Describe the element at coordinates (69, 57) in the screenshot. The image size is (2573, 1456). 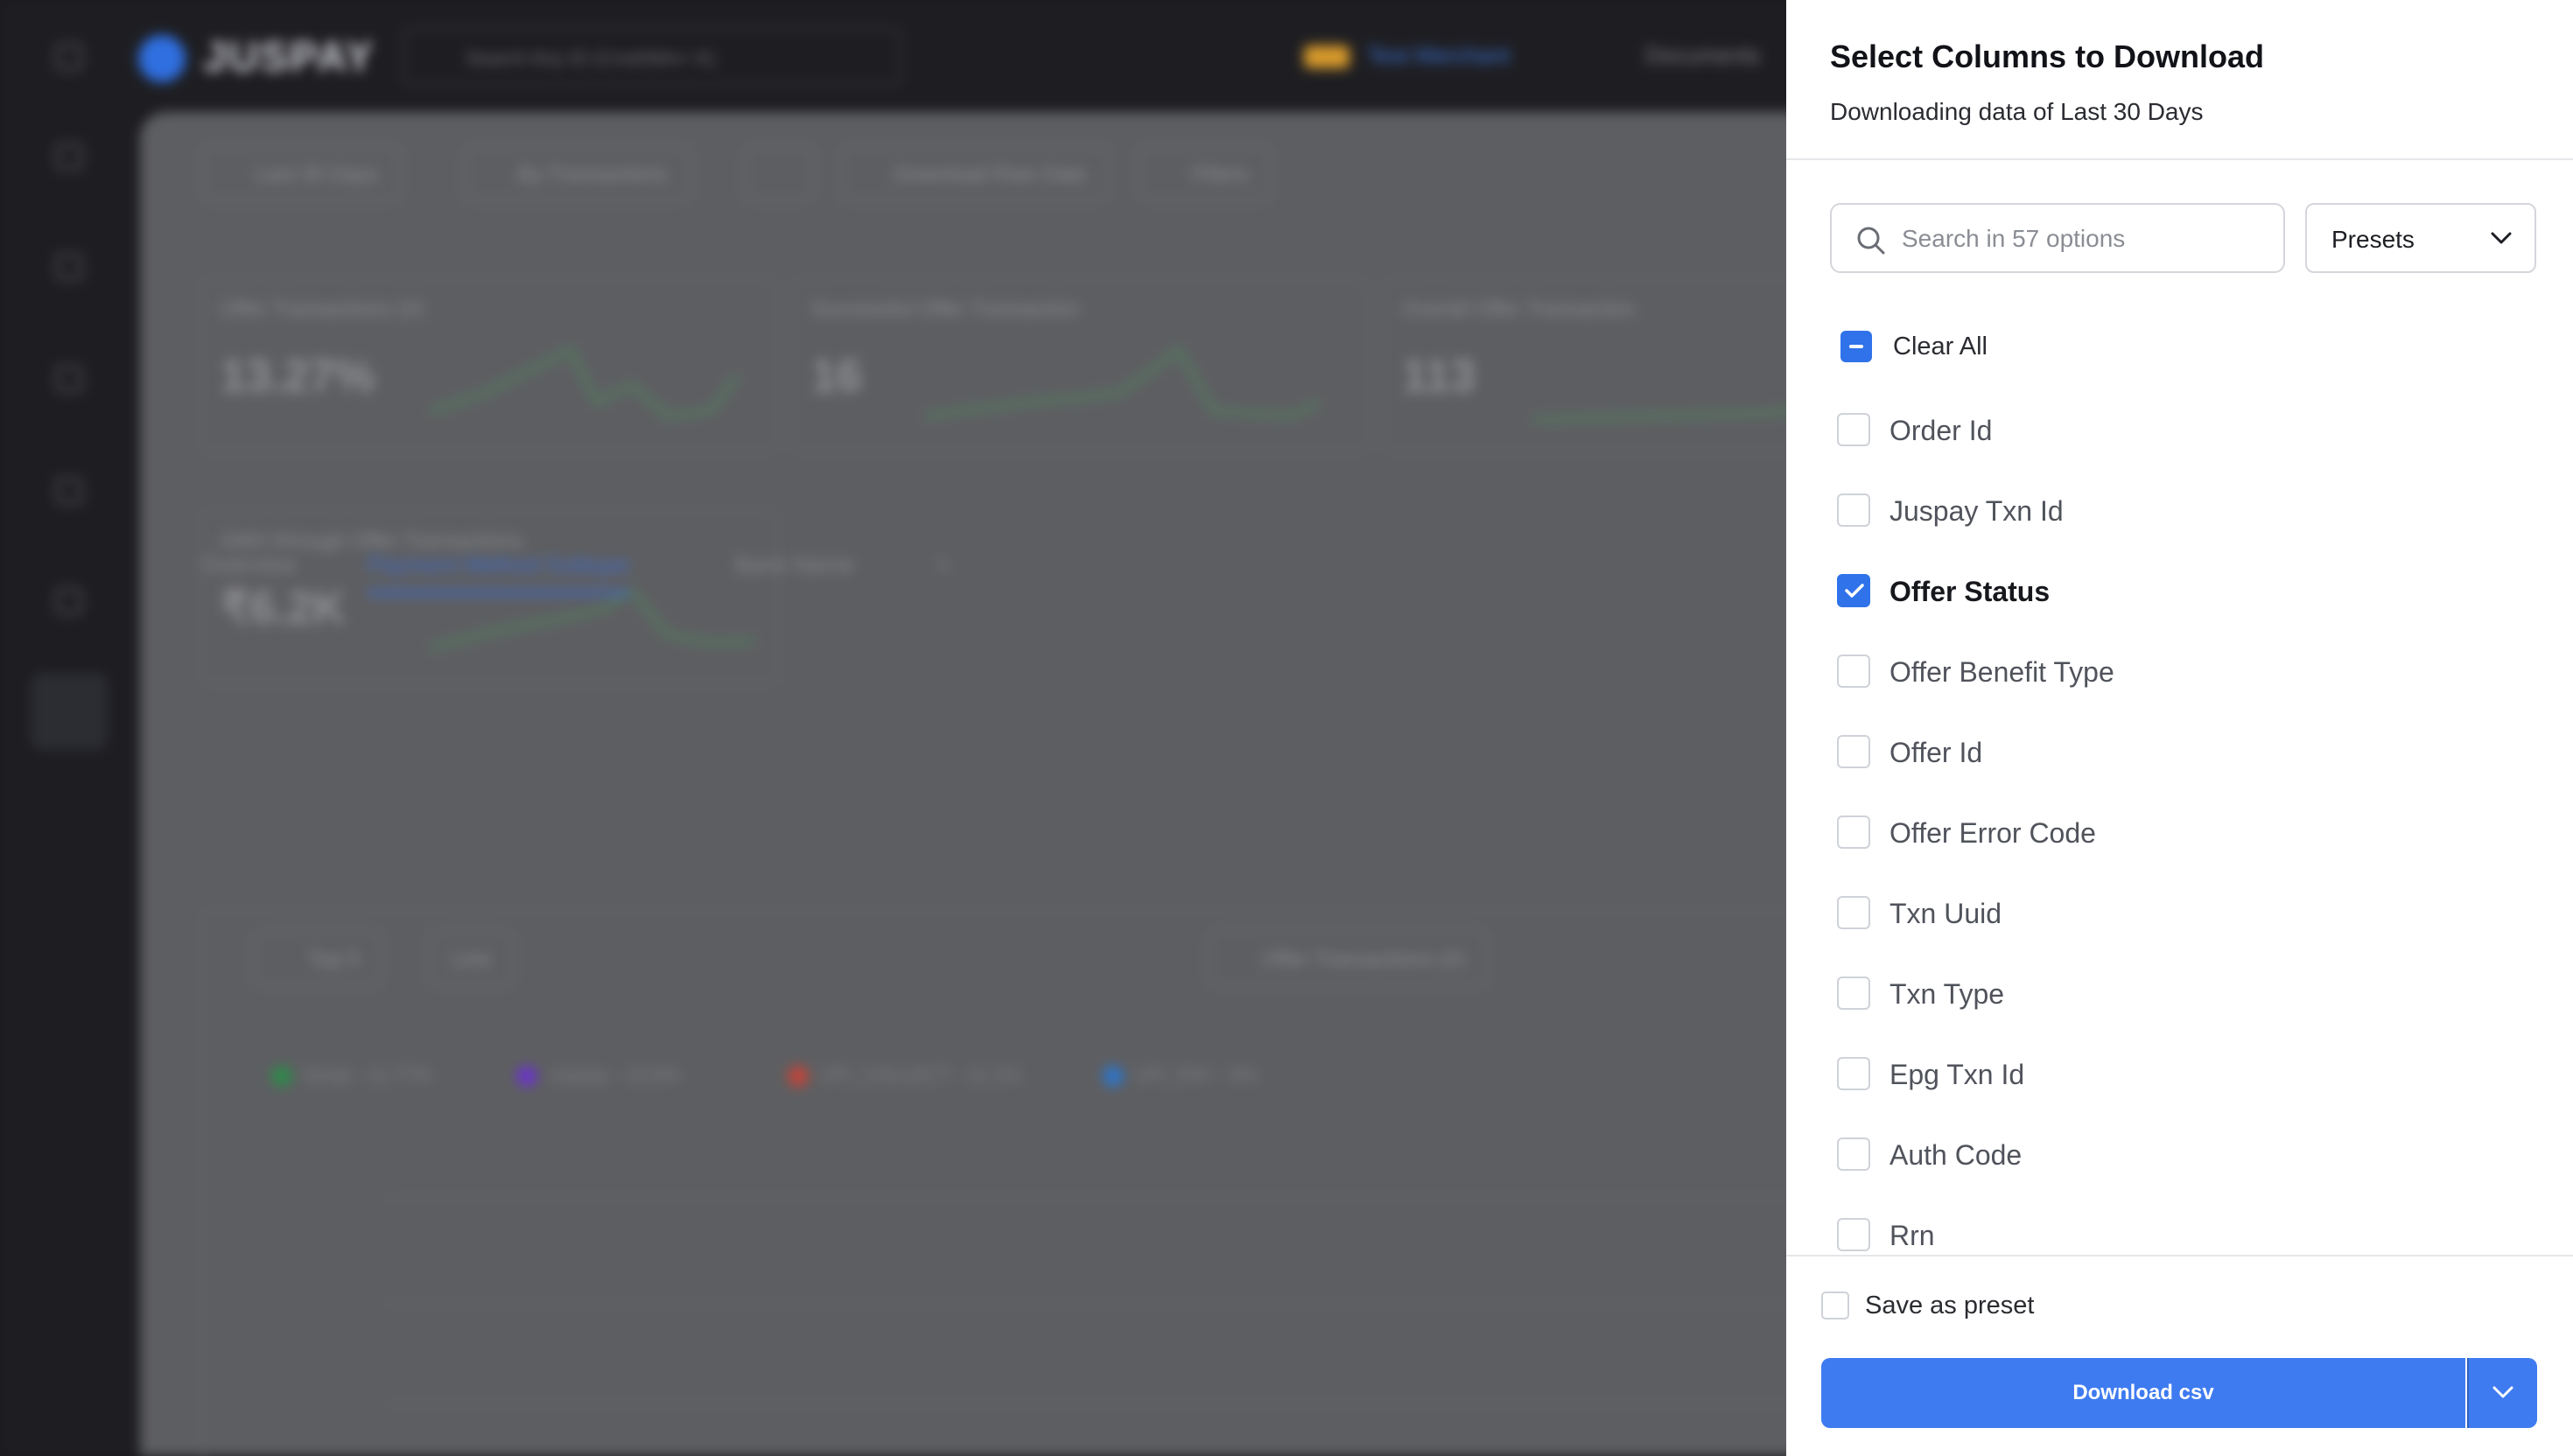
I see `menu-icon` at that location.